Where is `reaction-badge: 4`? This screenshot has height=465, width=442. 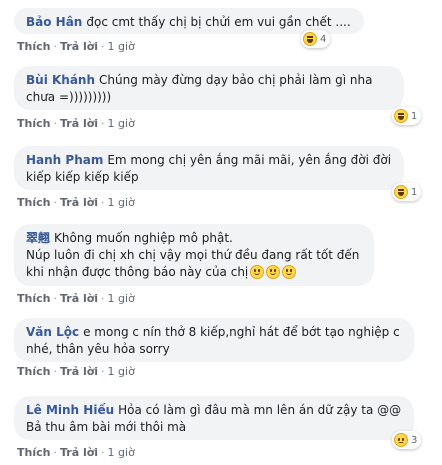 reaction-badge: 4 is located at coordinates (316, 39).